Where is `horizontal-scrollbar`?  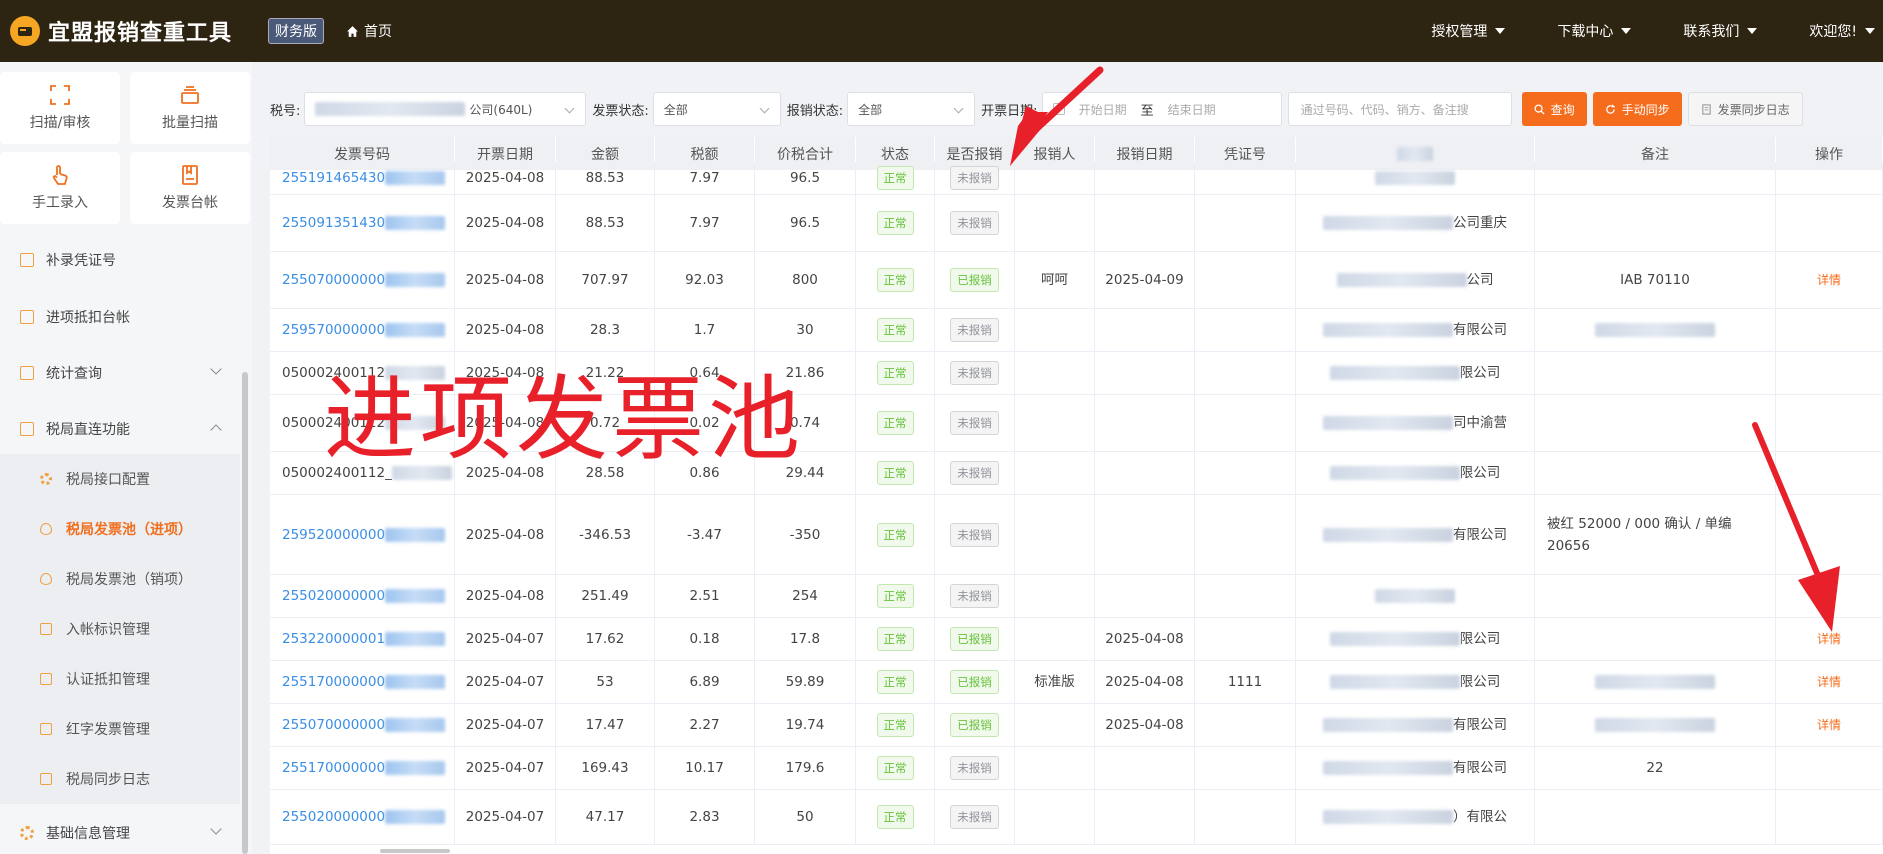 horizontal-scrollbar is located at coordinates (415, 851).